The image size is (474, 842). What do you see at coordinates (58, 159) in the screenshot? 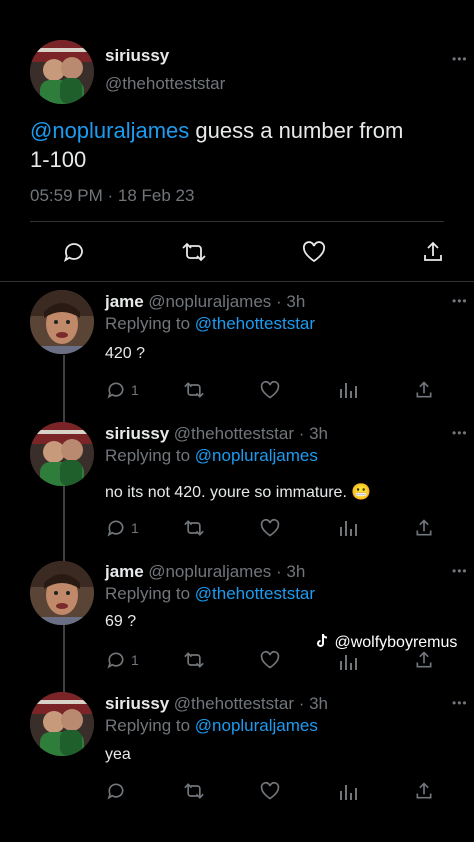
I see `main-text-line2: 1-100` at bounding box center [58, 159].